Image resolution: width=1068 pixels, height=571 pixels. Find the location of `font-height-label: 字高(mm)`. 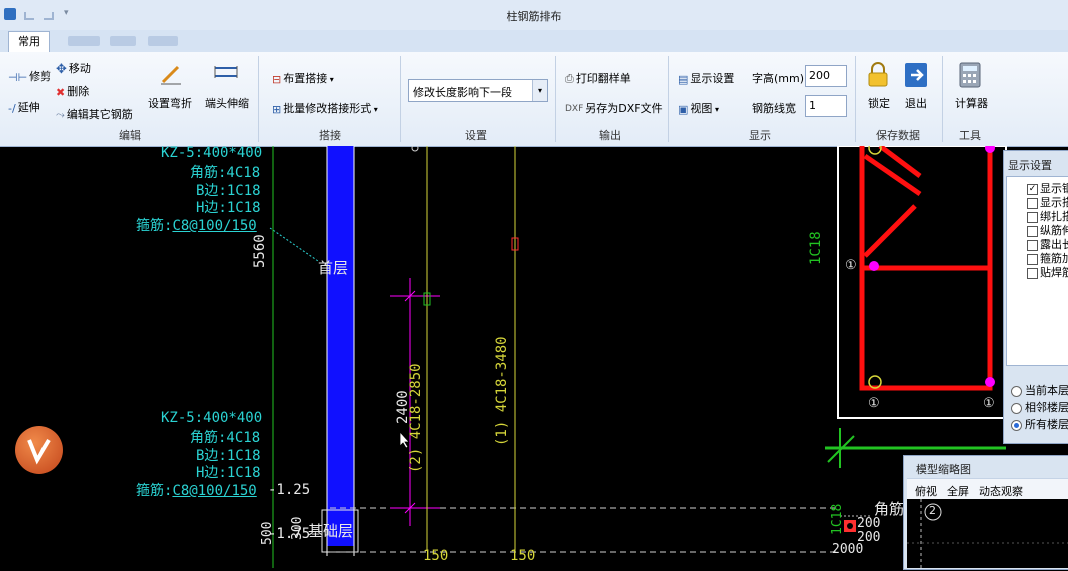

font-height-label: 字高(mm) is located at coordinates (778, 78).